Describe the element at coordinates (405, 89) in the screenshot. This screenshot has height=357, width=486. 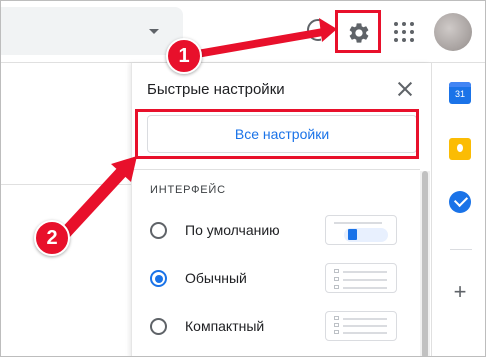
I see `close-icon` at that location.